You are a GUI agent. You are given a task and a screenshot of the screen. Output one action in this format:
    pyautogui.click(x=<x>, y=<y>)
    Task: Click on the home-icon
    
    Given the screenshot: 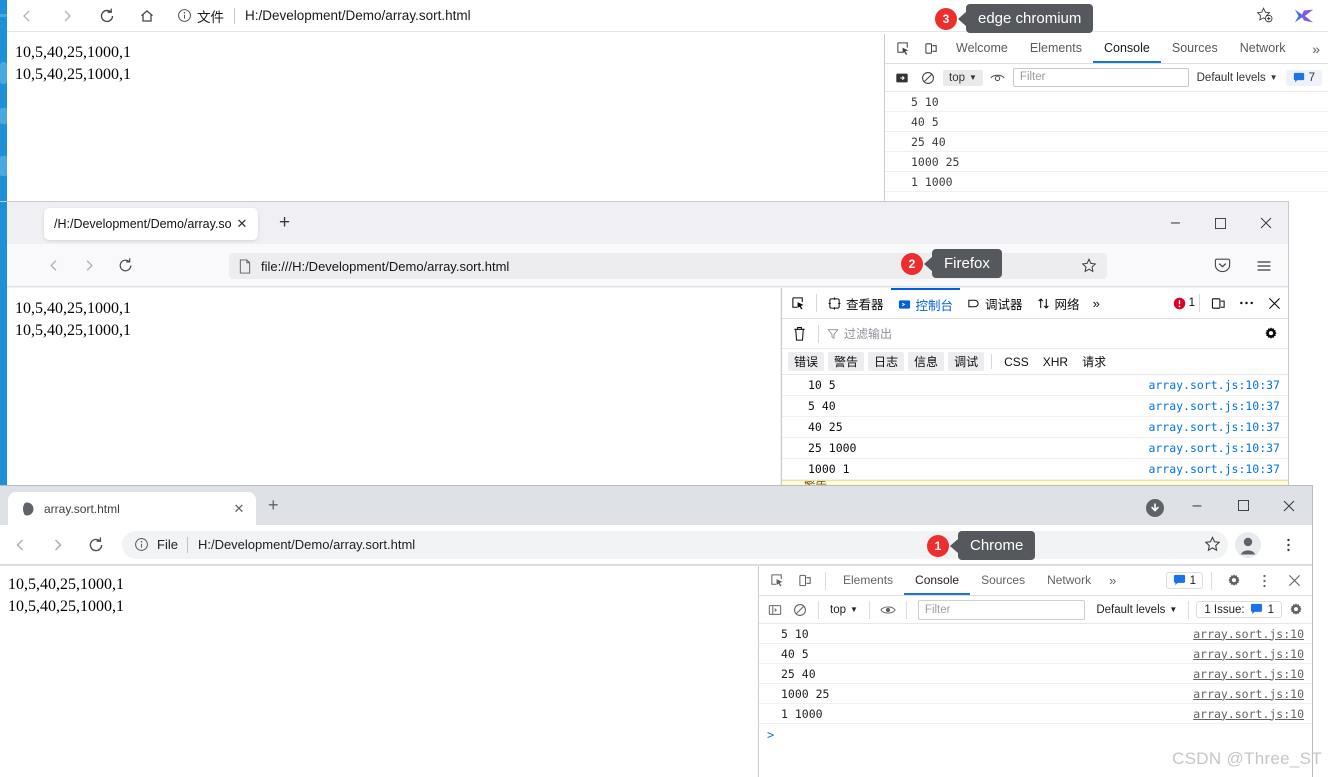 What is the action you would take?
    pyautogui.click(x=147, y=15)
    